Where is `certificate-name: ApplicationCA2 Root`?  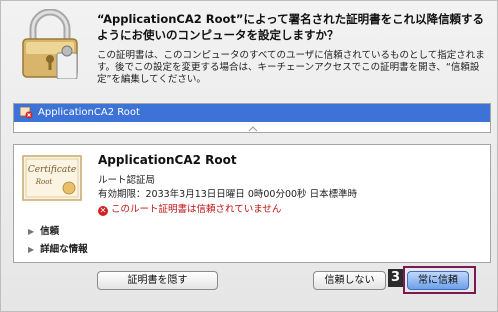 certificate-name: ApplicationCA2 Root is located at coordinates (167, 160).